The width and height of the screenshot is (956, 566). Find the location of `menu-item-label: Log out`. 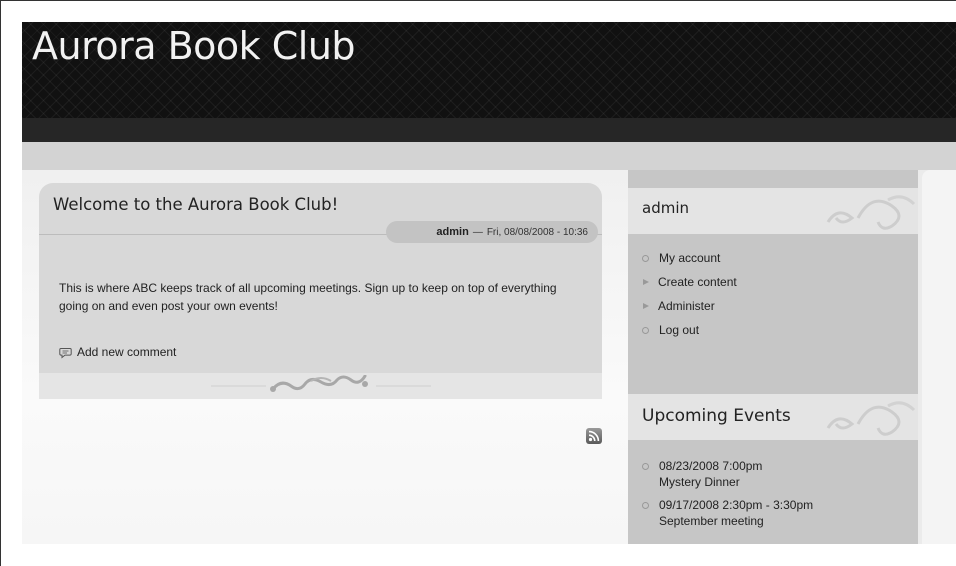

menu-item-label: Log out is located at coordinates (679, 330).